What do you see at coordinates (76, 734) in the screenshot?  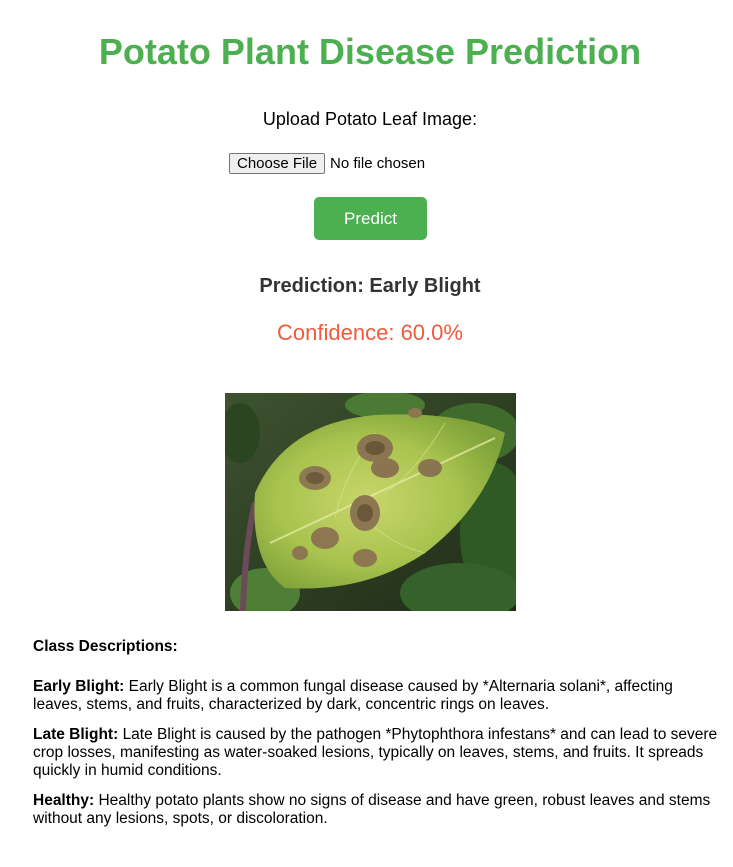 I see `class-name: Late Blight:` at bounding box center [76, 734].